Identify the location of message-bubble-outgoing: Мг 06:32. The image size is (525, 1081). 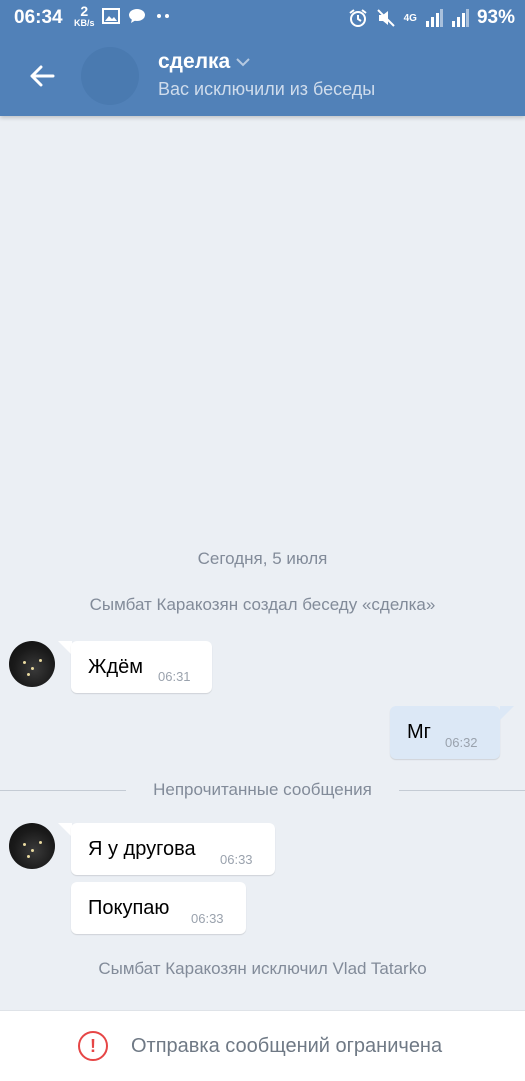
(445, 732).